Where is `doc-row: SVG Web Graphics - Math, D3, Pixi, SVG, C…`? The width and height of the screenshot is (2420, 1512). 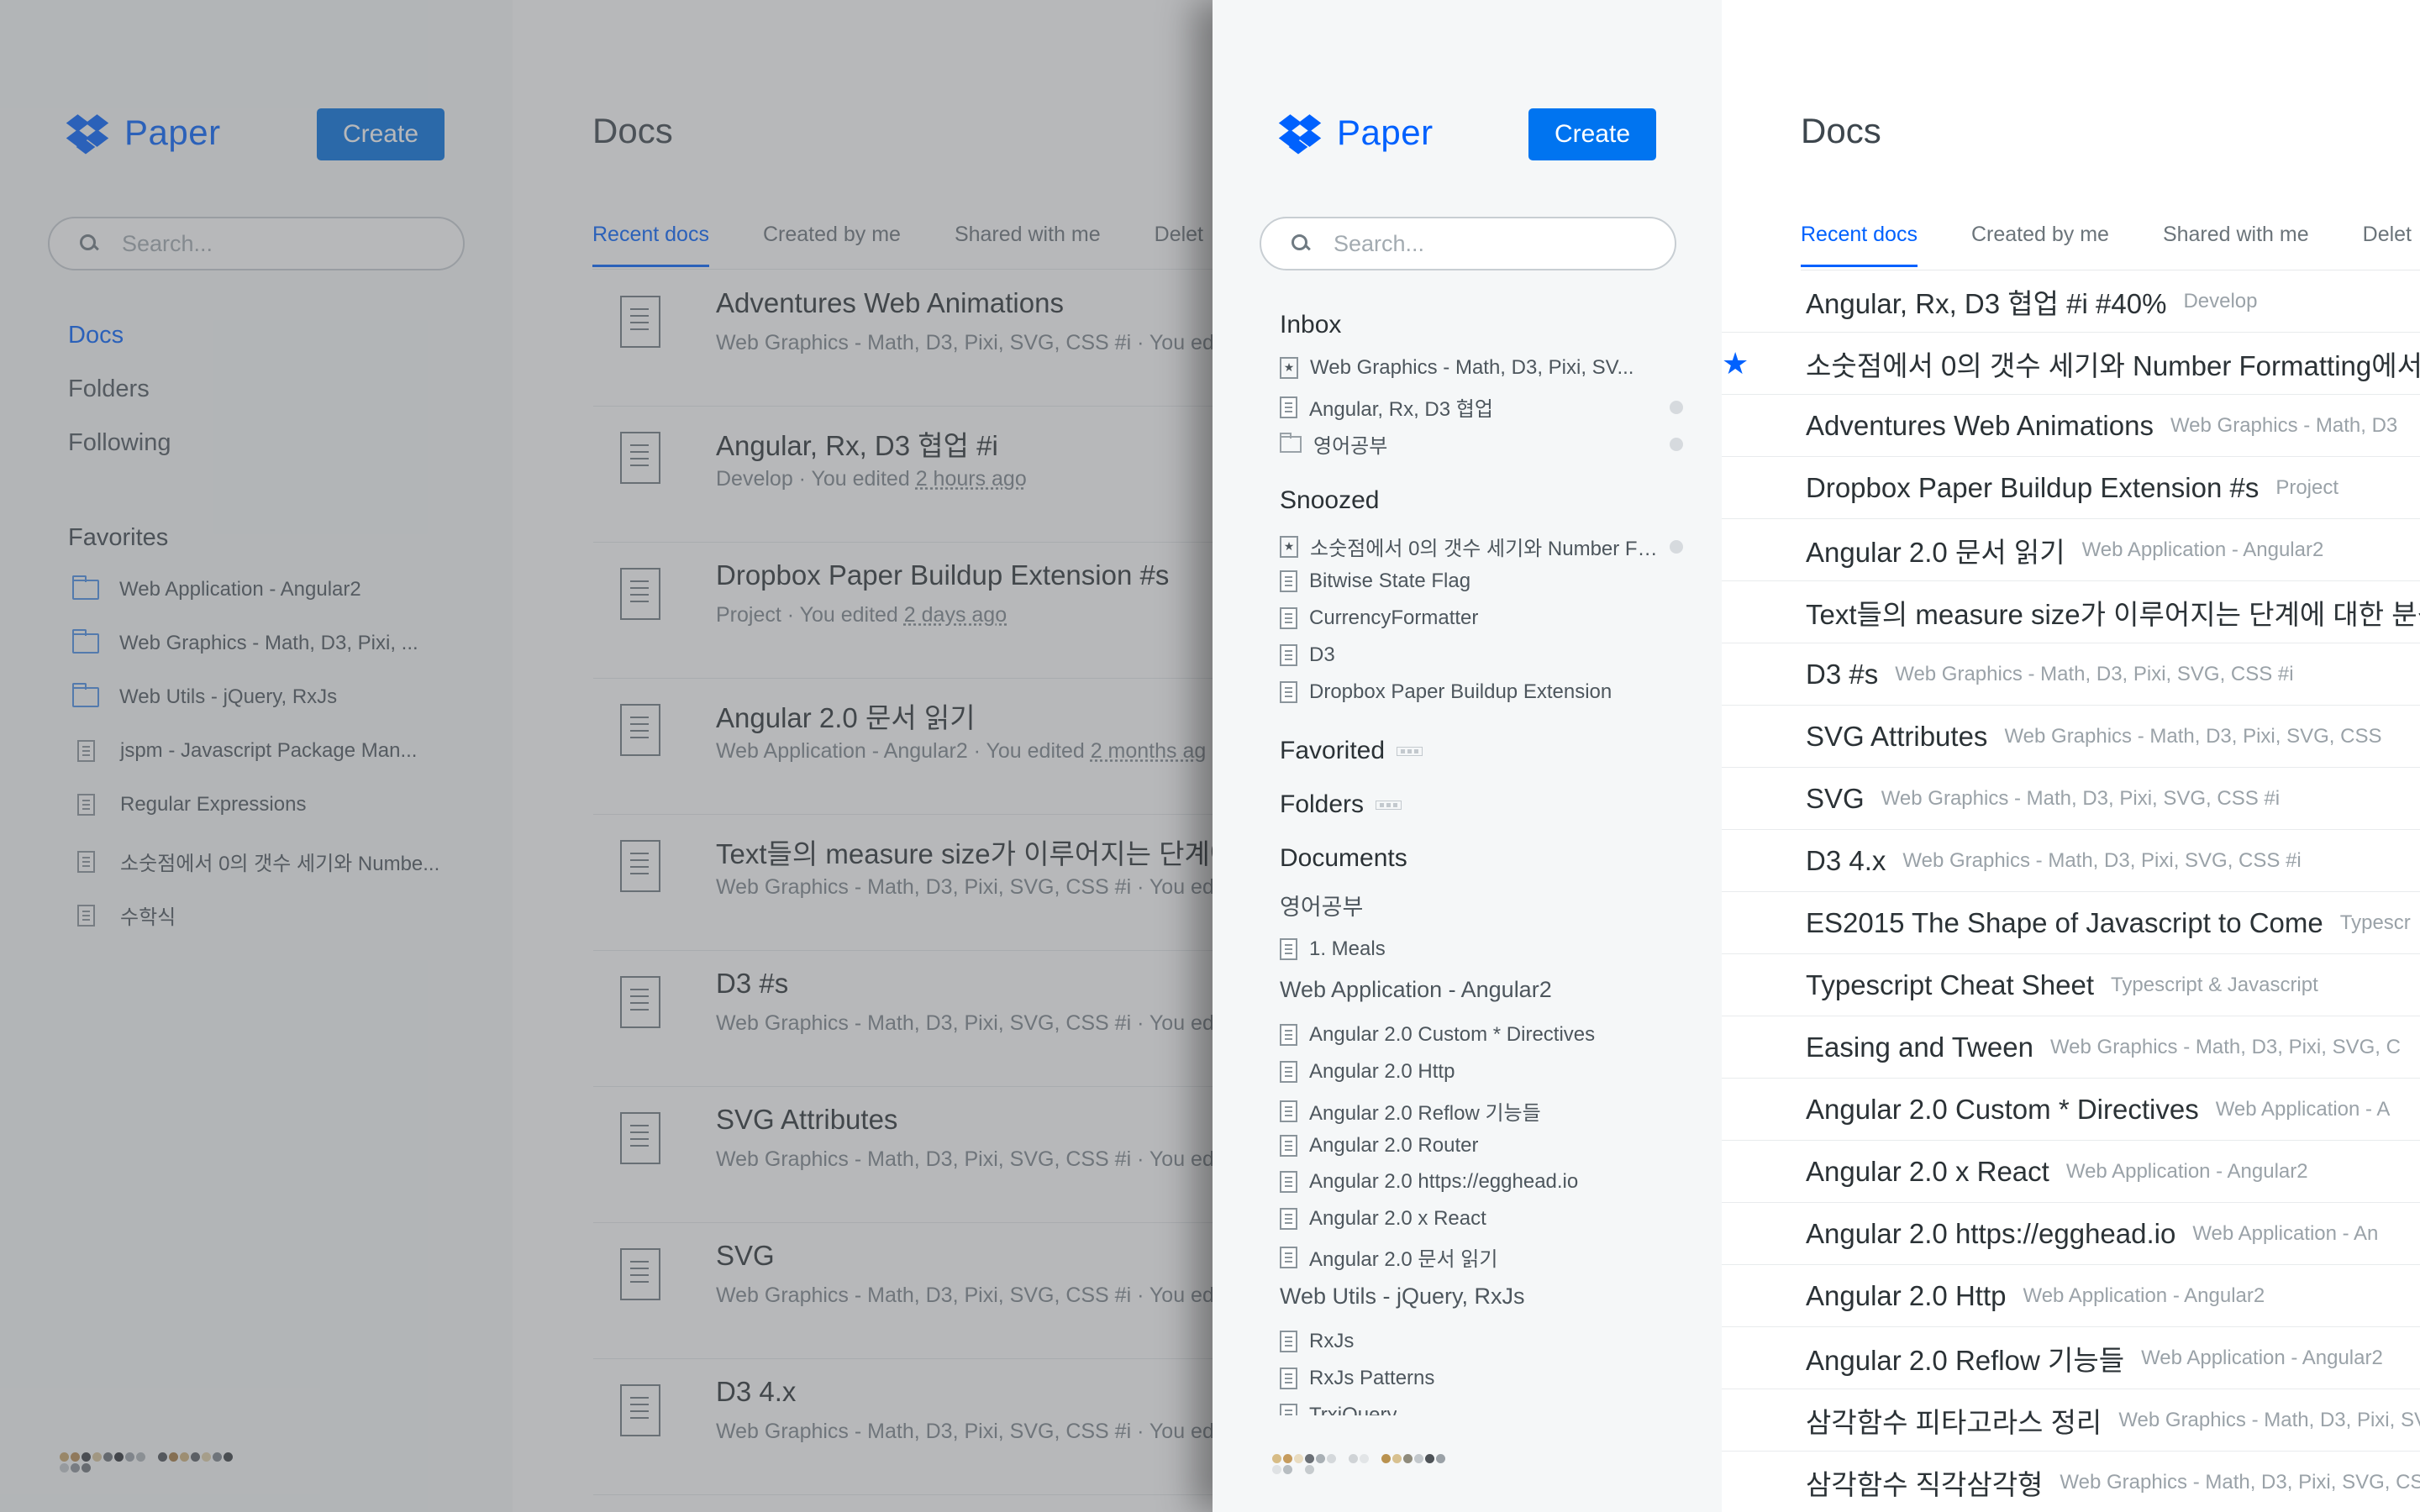 doc-row: SVG Web Graphics - Math, D3, Pixi, SVG, C… is located at coordinates (903, 1291).